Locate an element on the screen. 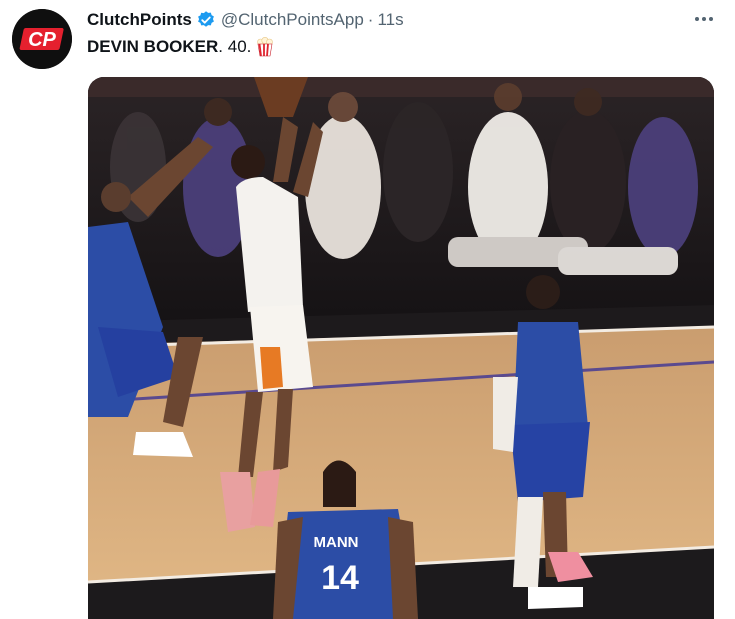  author-avatar: CP is located at coordinates (42, 39).